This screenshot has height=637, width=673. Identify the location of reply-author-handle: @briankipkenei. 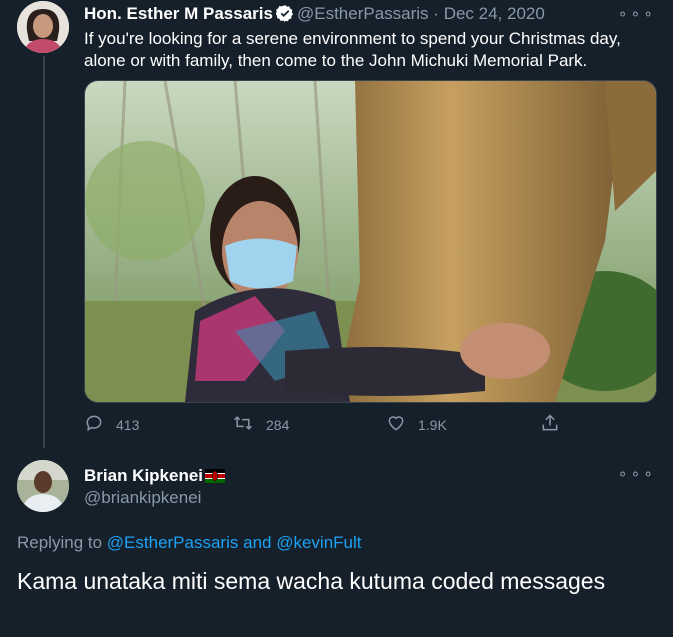
(142, 498).